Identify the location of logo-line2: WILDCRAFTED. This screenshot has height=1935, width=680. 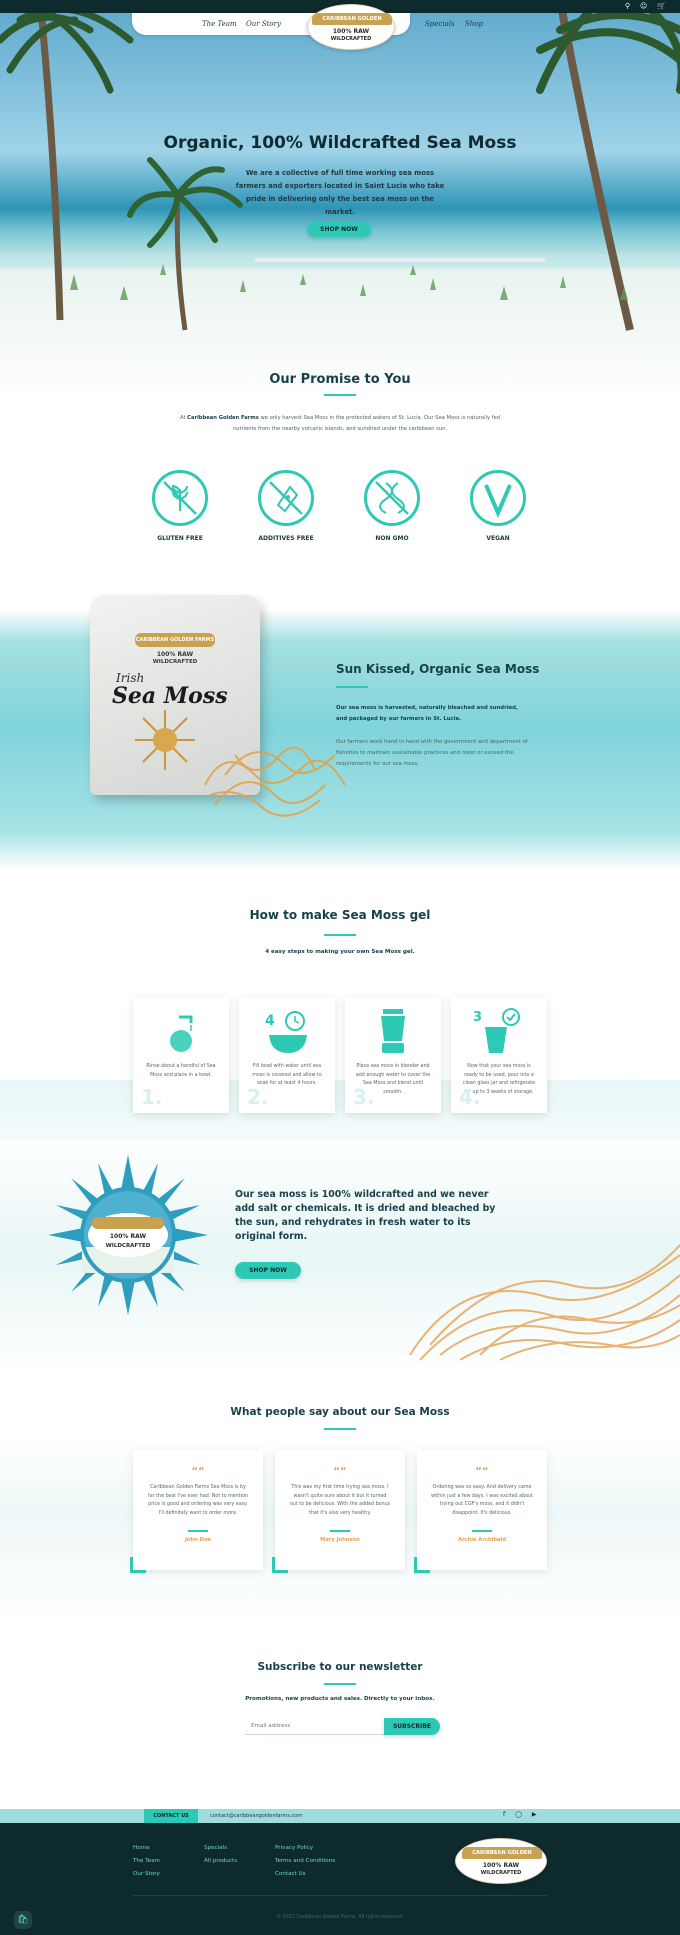
(351, 39).